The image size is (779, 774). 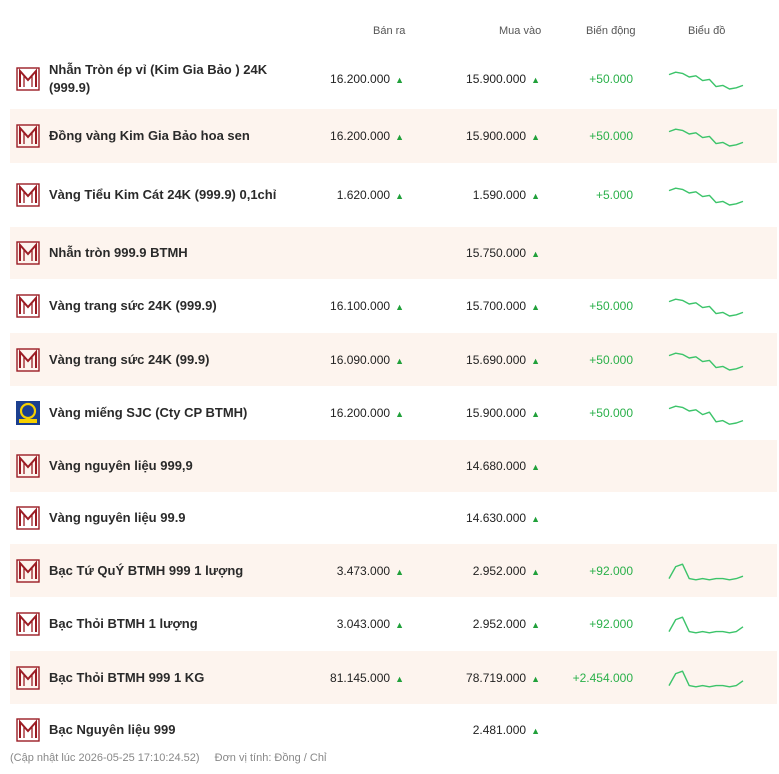 I want to click on product-name: Bạc Tứ QuÝ BTMH 999 1 lượng, so click(x=146, y=570).